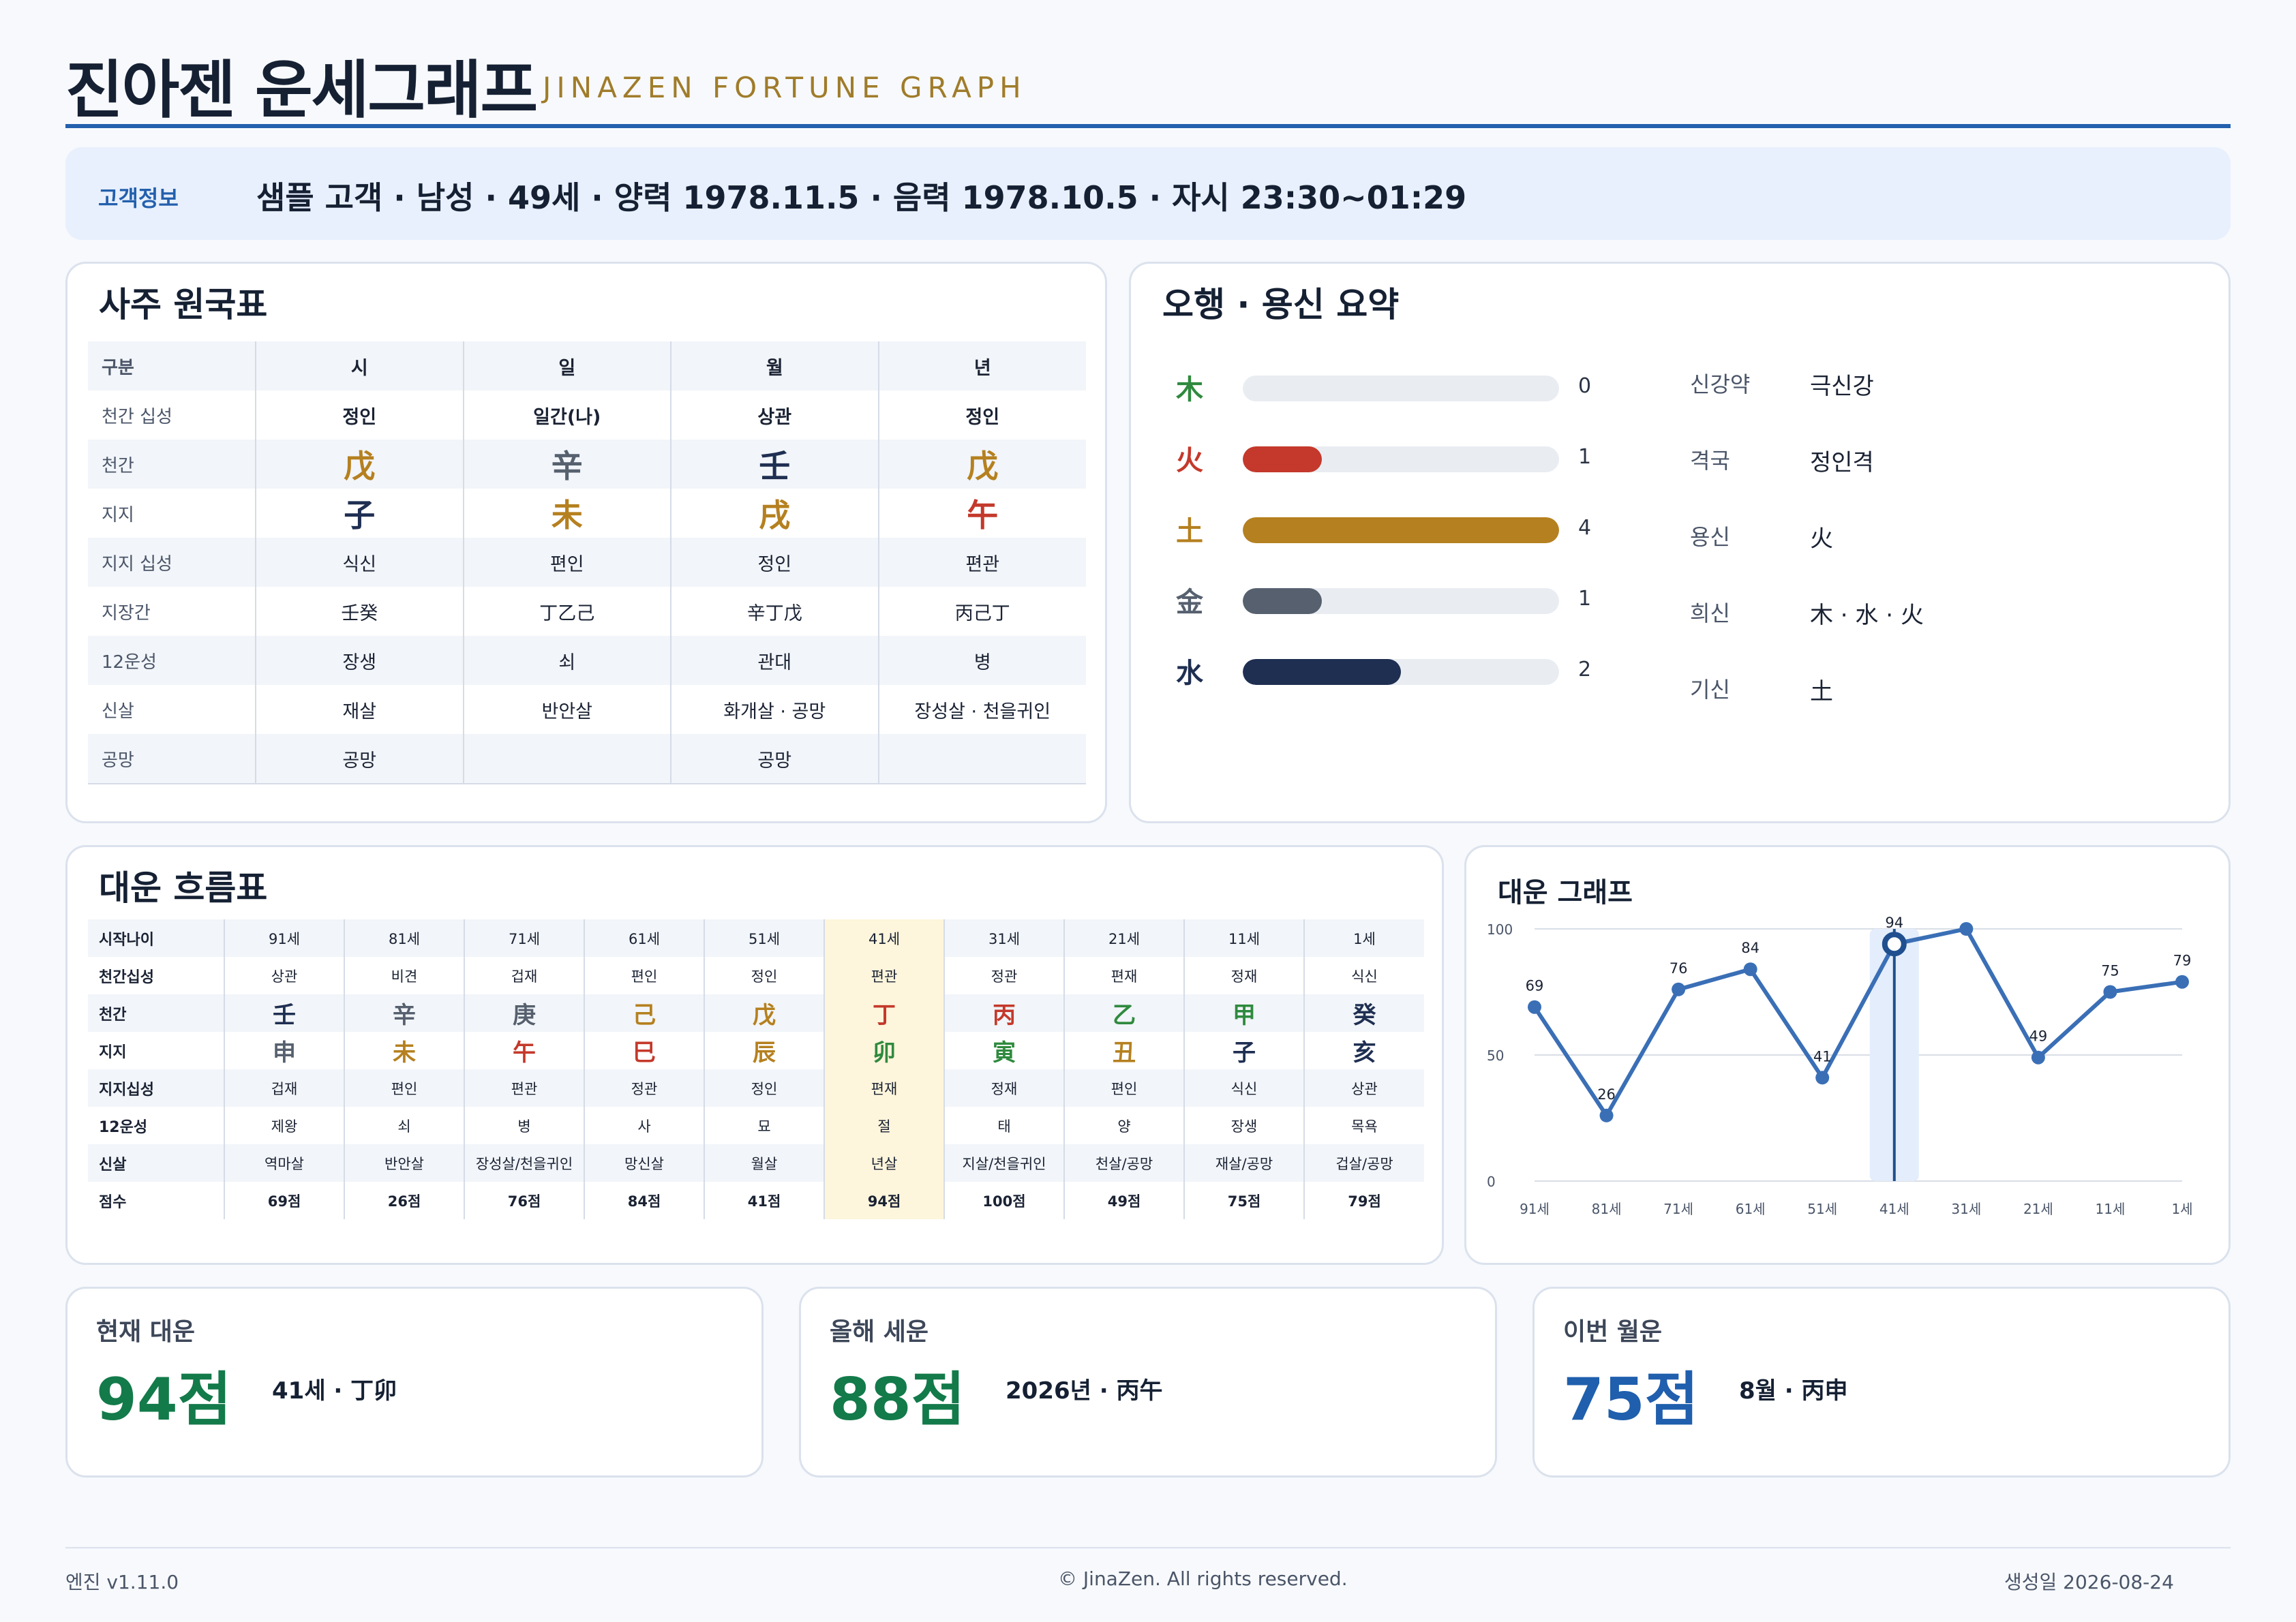  I want to click on saju-cell: 병, so click(981, 660).